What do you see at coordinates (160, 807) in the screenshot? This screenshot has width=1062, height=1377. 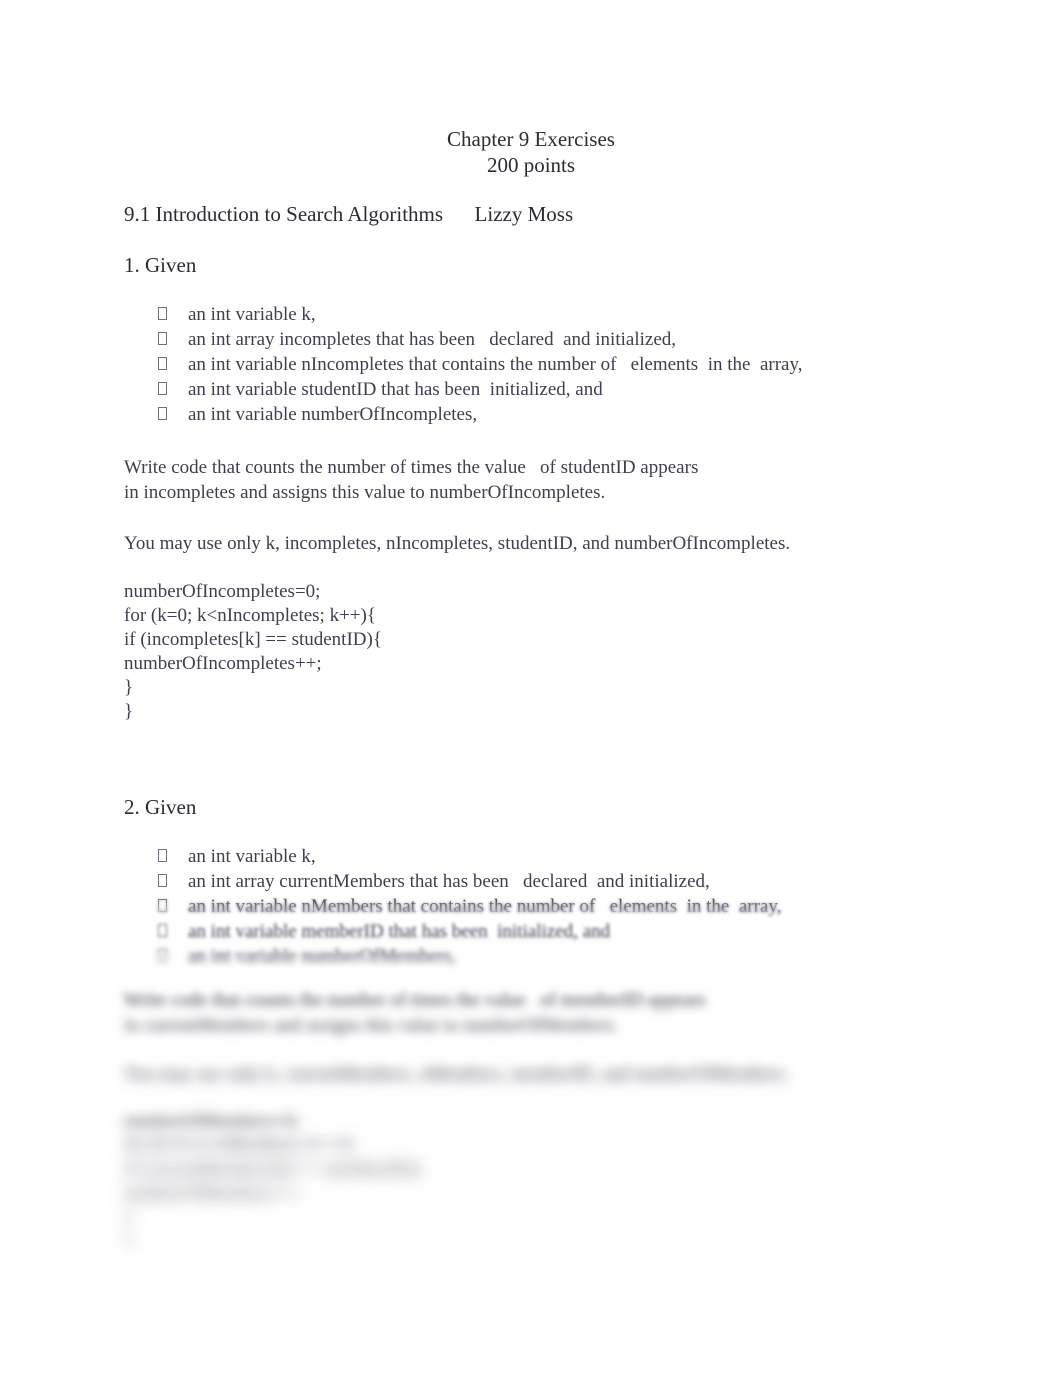 I see `question-2-heading: 2. Given` at bounding box center [160, 807].